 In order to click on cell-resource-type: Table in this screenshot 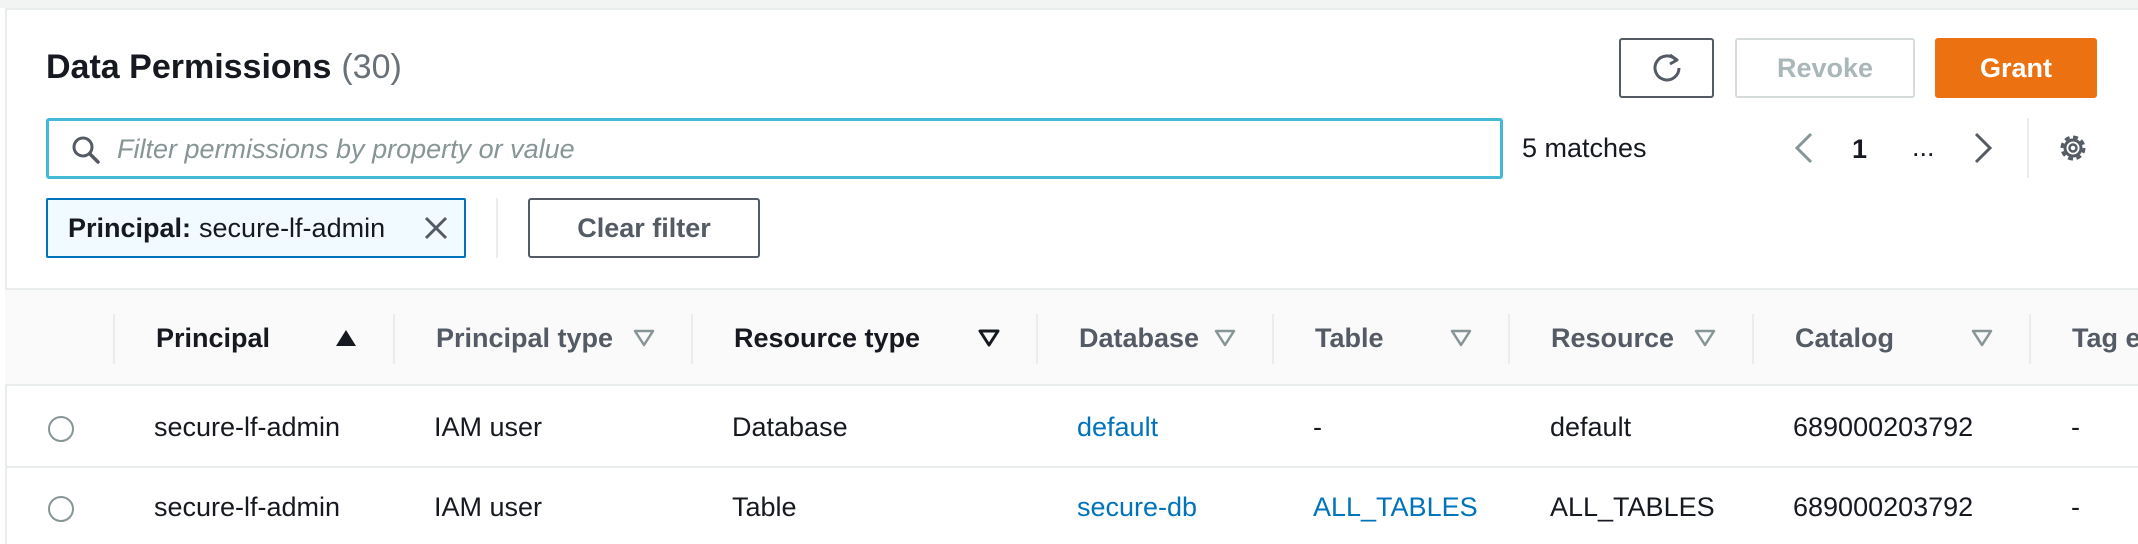, I will do `click(764, 507)`.